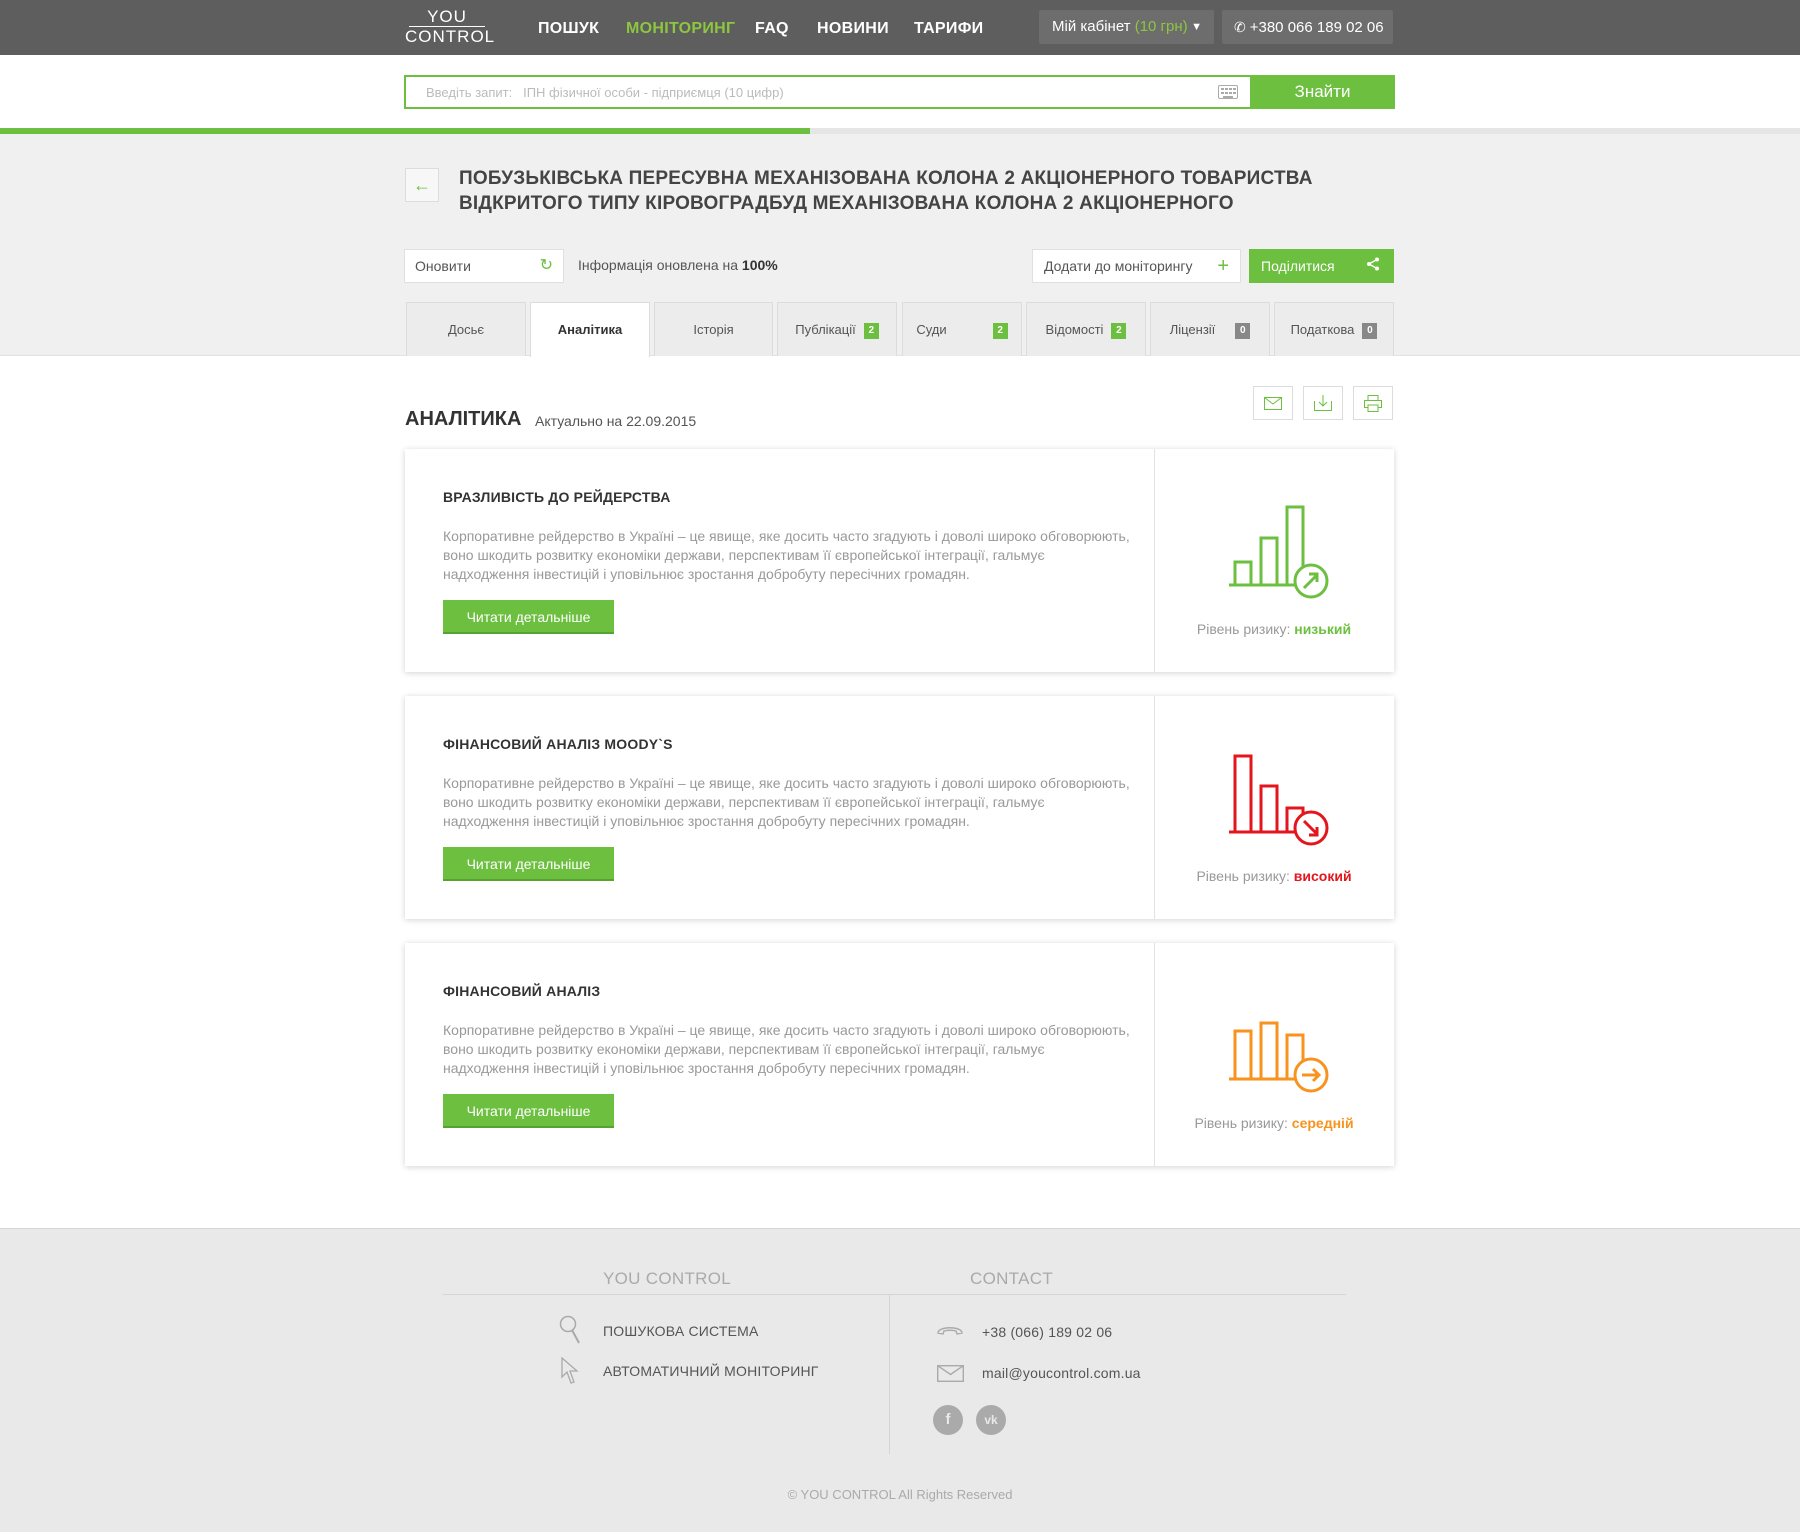 The width and height of the screenshot is (1800, 1532). I want to click on nav-news: НОВИНИ, so click(853, 29).